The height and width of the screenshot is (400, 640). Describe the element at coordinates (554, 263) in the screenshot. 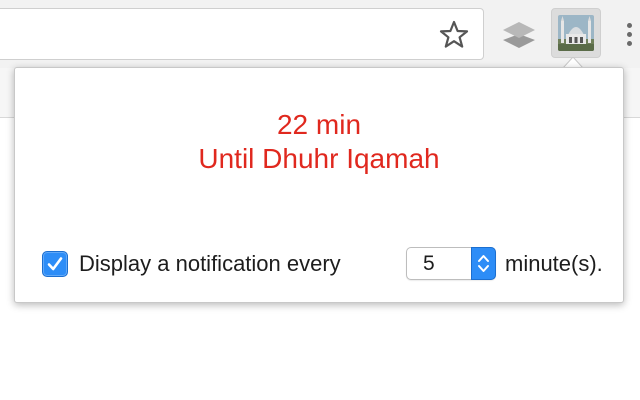

I see `notification-label-after: minute(s).` at that location.